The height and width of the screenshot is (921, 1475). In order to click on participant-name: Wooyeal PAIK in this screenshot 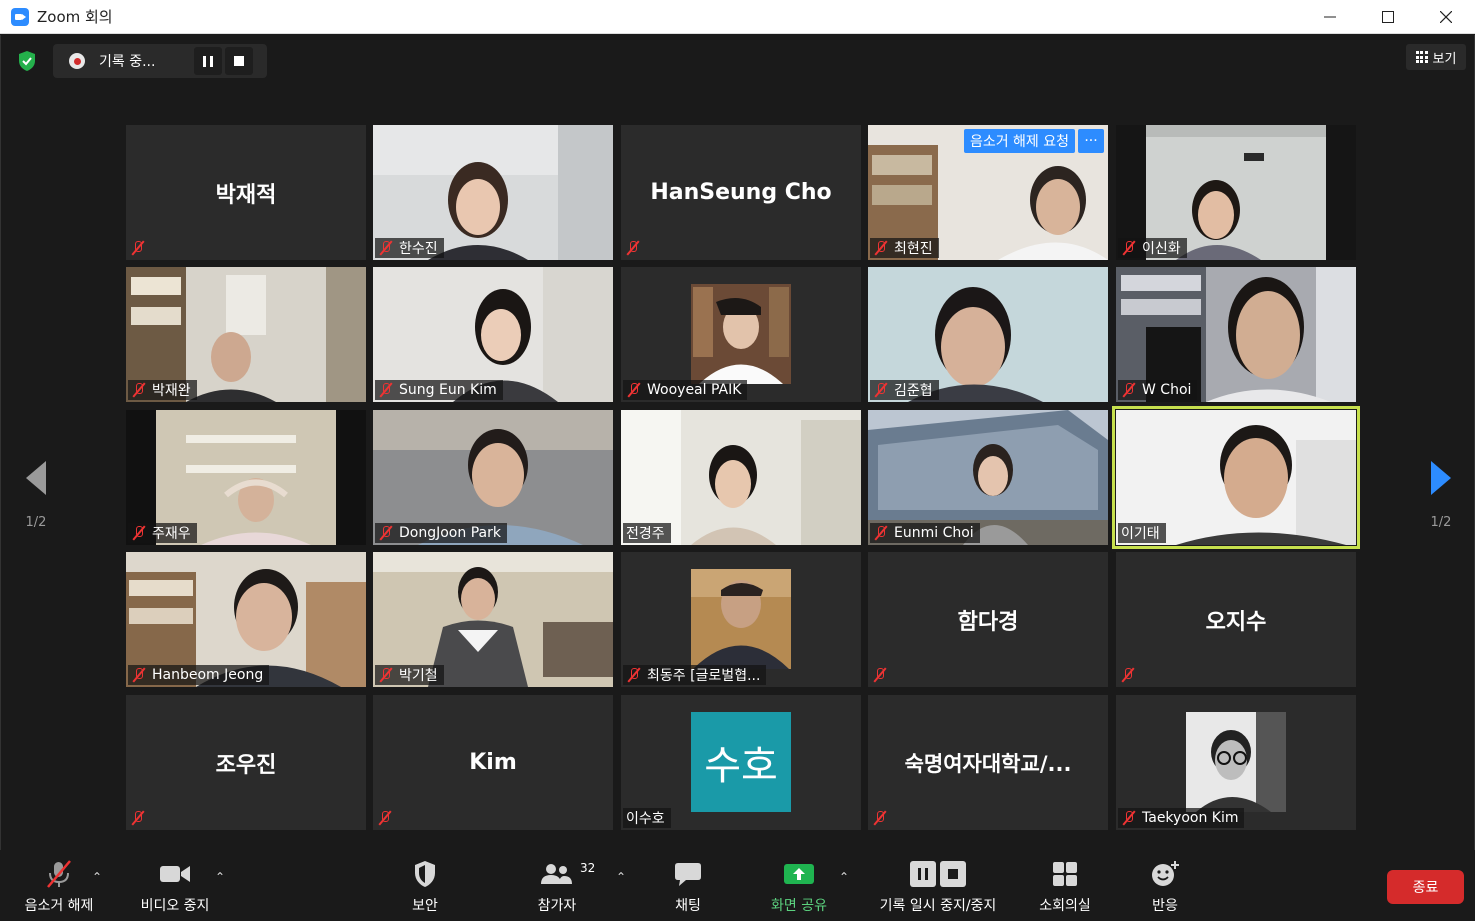, I will do `click(694, 390)`.